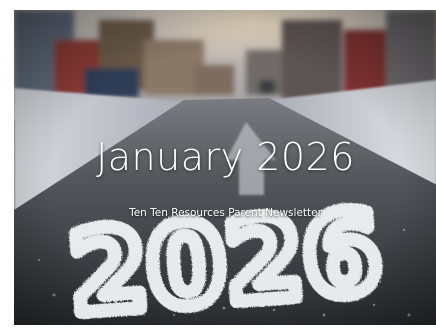  I want to click on newsletter-subtitle: Ten Ten Resources Parent Newsletter, so click(225, 213).